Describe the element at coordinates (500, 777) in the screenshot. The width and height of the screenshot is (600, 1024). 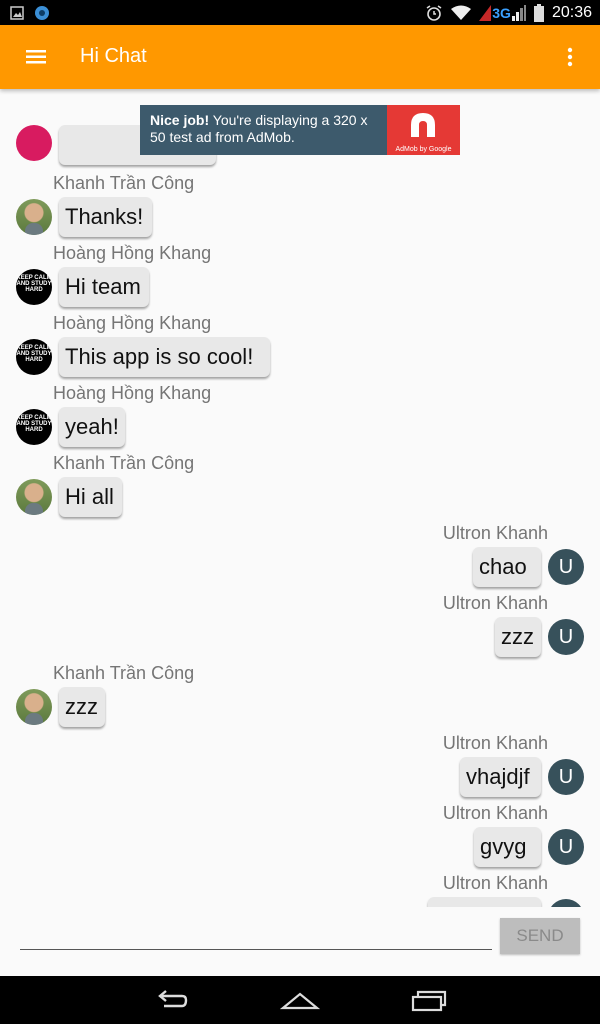
I see `message-bubble: vhajdjf` at that location.